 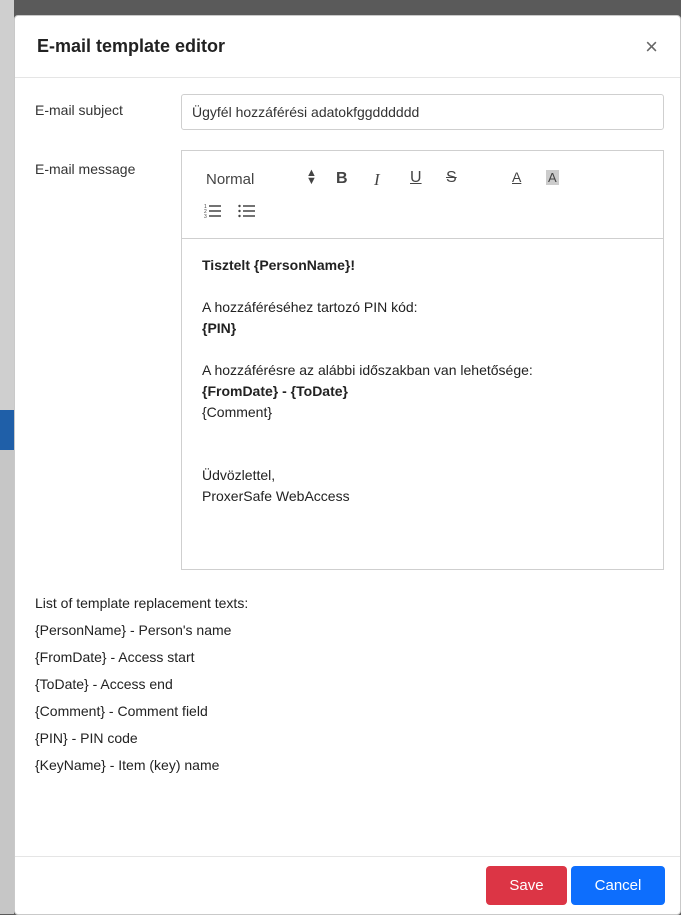 What do you see at coordinates (310, 307) in the screenshot?
I see `pin-label-text: A hozzáféréséhez tartozó PIN kód:` at bounding box center [310, 307].